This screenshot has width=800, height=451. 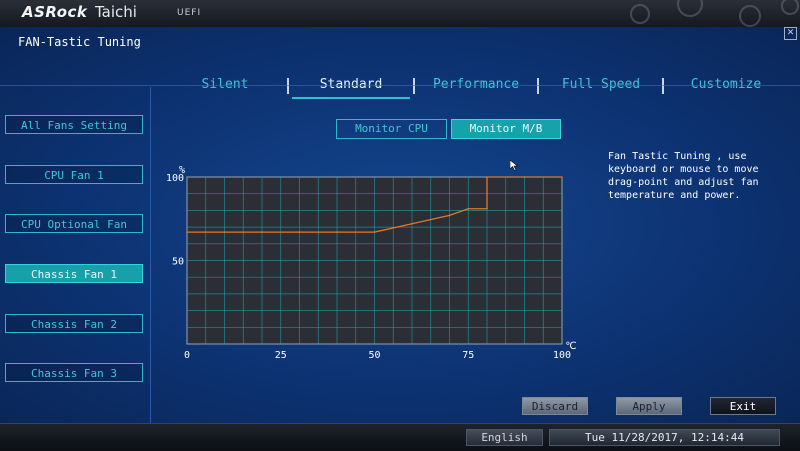 I want to click on close-icon: ✕, so click(x=790, y=33).